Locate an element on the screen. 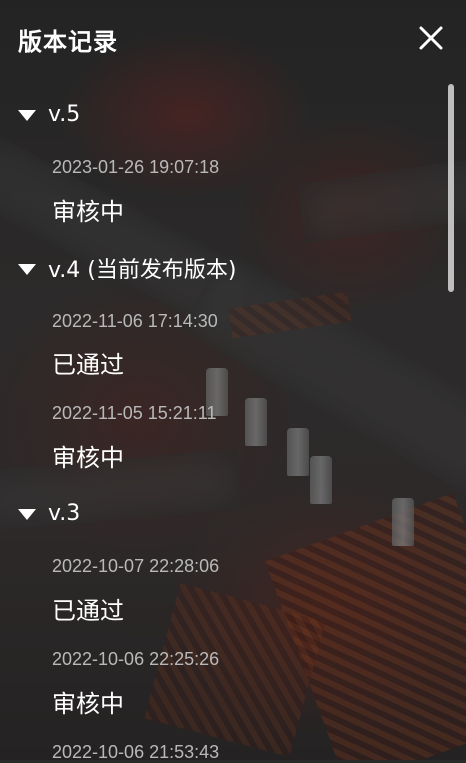  scrollbar-thumb is located at coordinates (451, 188).